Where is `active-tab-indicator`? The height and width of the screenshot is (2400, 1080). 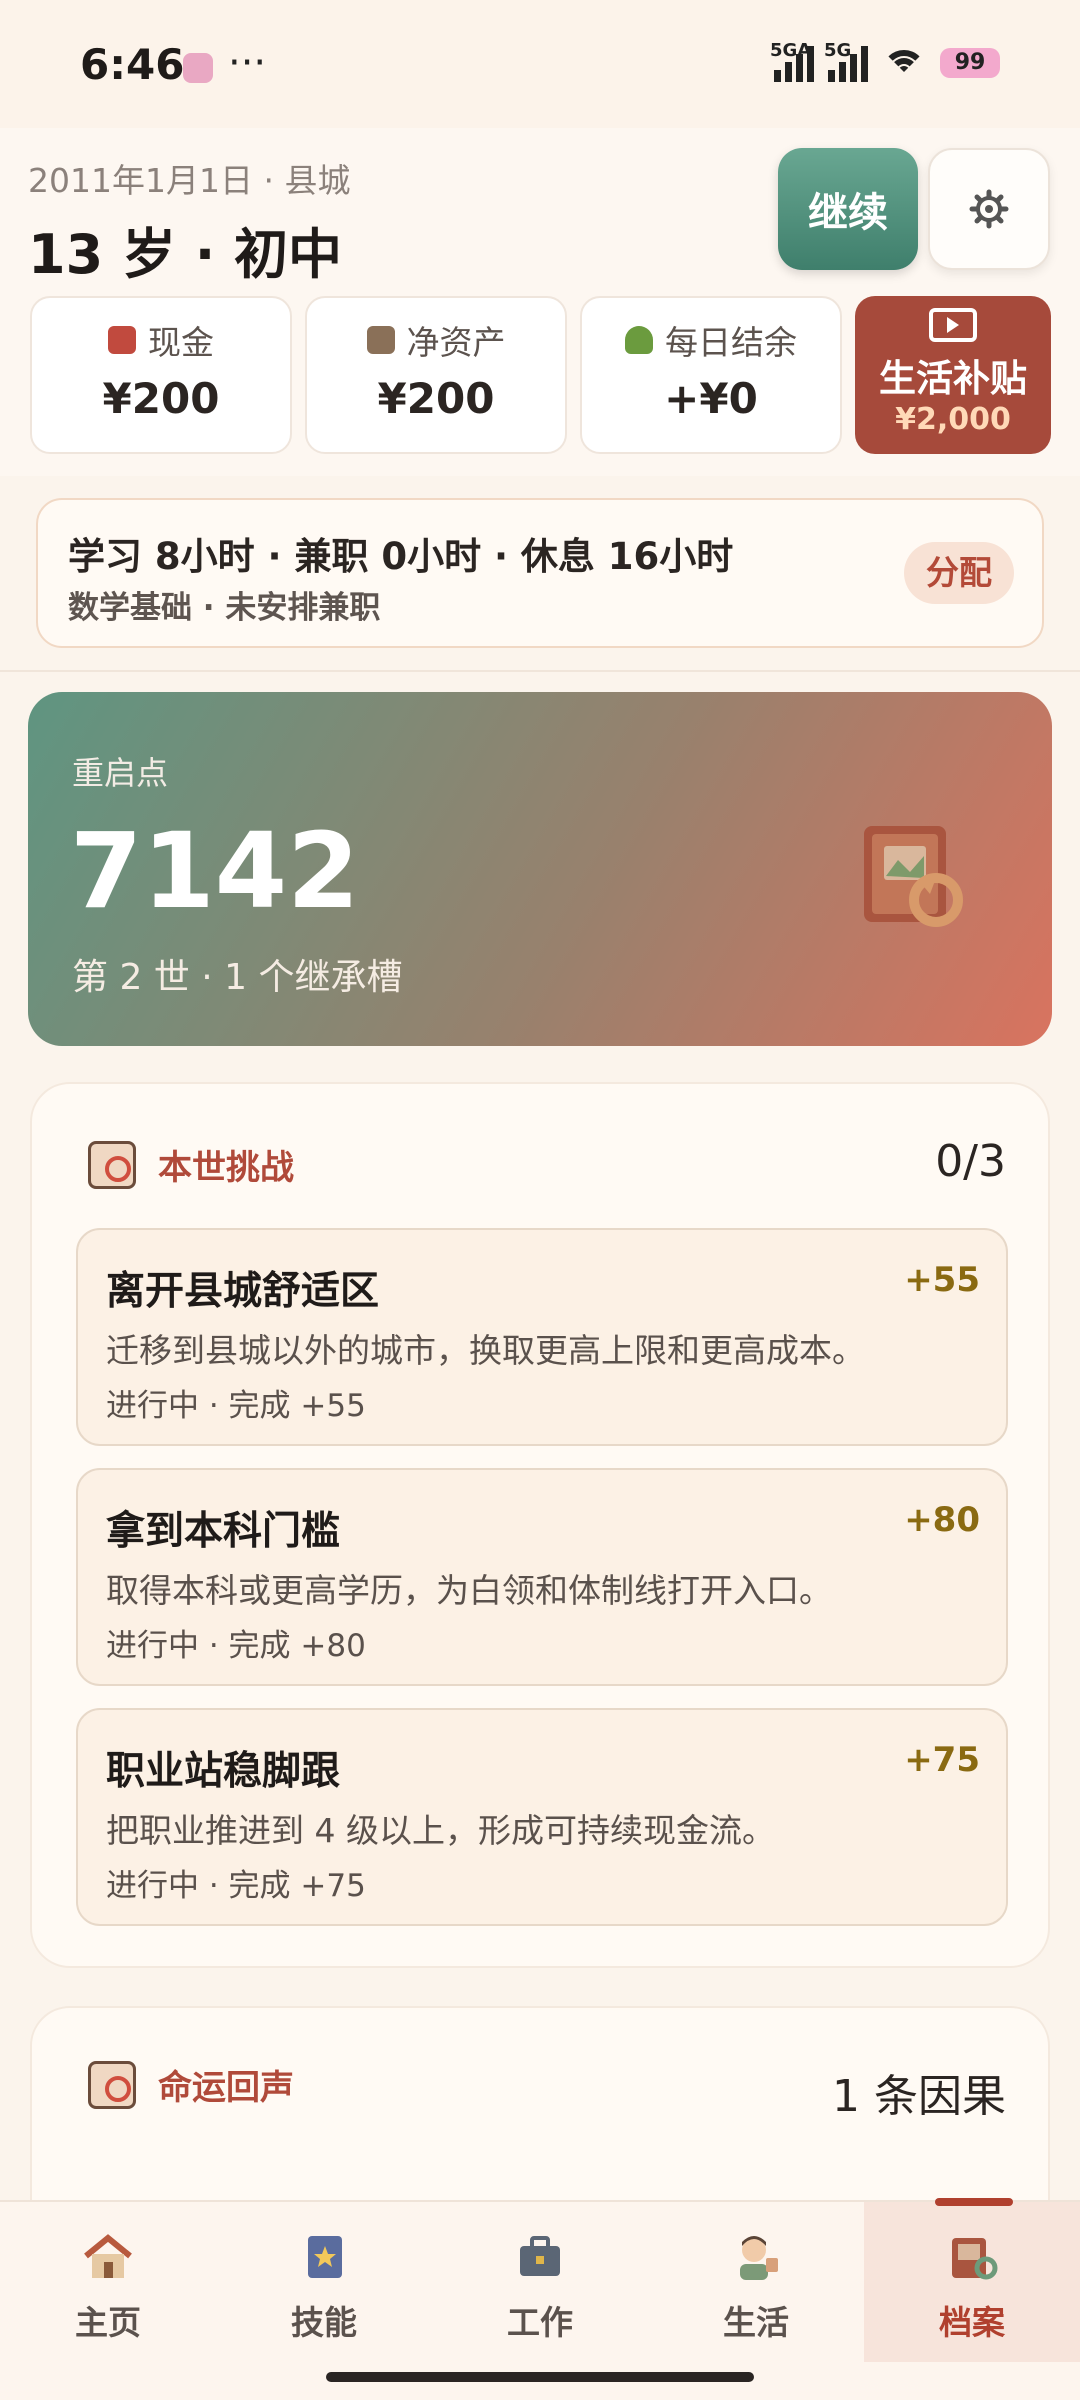 active-tab-indicator is located at coordinates (974, 2202).